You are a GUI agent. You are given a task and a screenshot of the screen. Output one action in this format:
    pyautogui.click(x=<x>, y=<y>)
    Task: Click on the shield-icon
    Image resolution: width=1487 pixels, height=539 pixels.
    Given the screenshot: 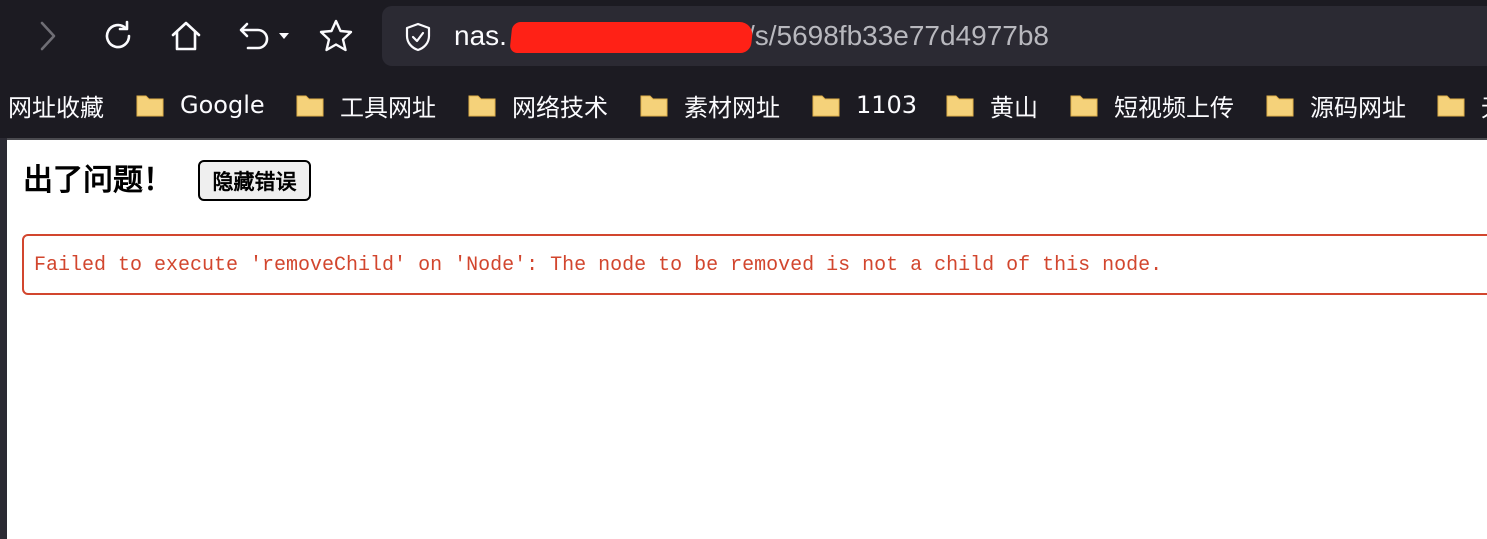 What is the action you would take?
    pyautogui.click(x=418, y=37)
    